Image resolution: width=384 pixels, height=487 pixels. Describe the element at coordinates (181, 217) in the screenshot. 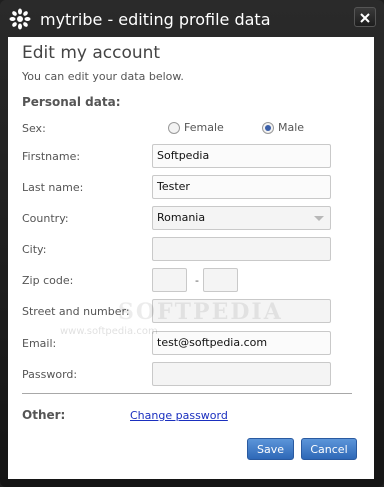

I see `country-select-value: Romania` at that location.